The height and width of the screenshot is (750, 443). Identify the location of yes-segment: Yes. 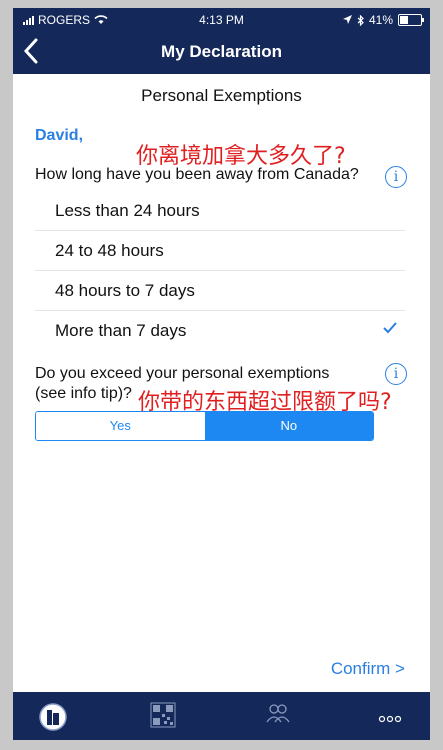
(120, 426).